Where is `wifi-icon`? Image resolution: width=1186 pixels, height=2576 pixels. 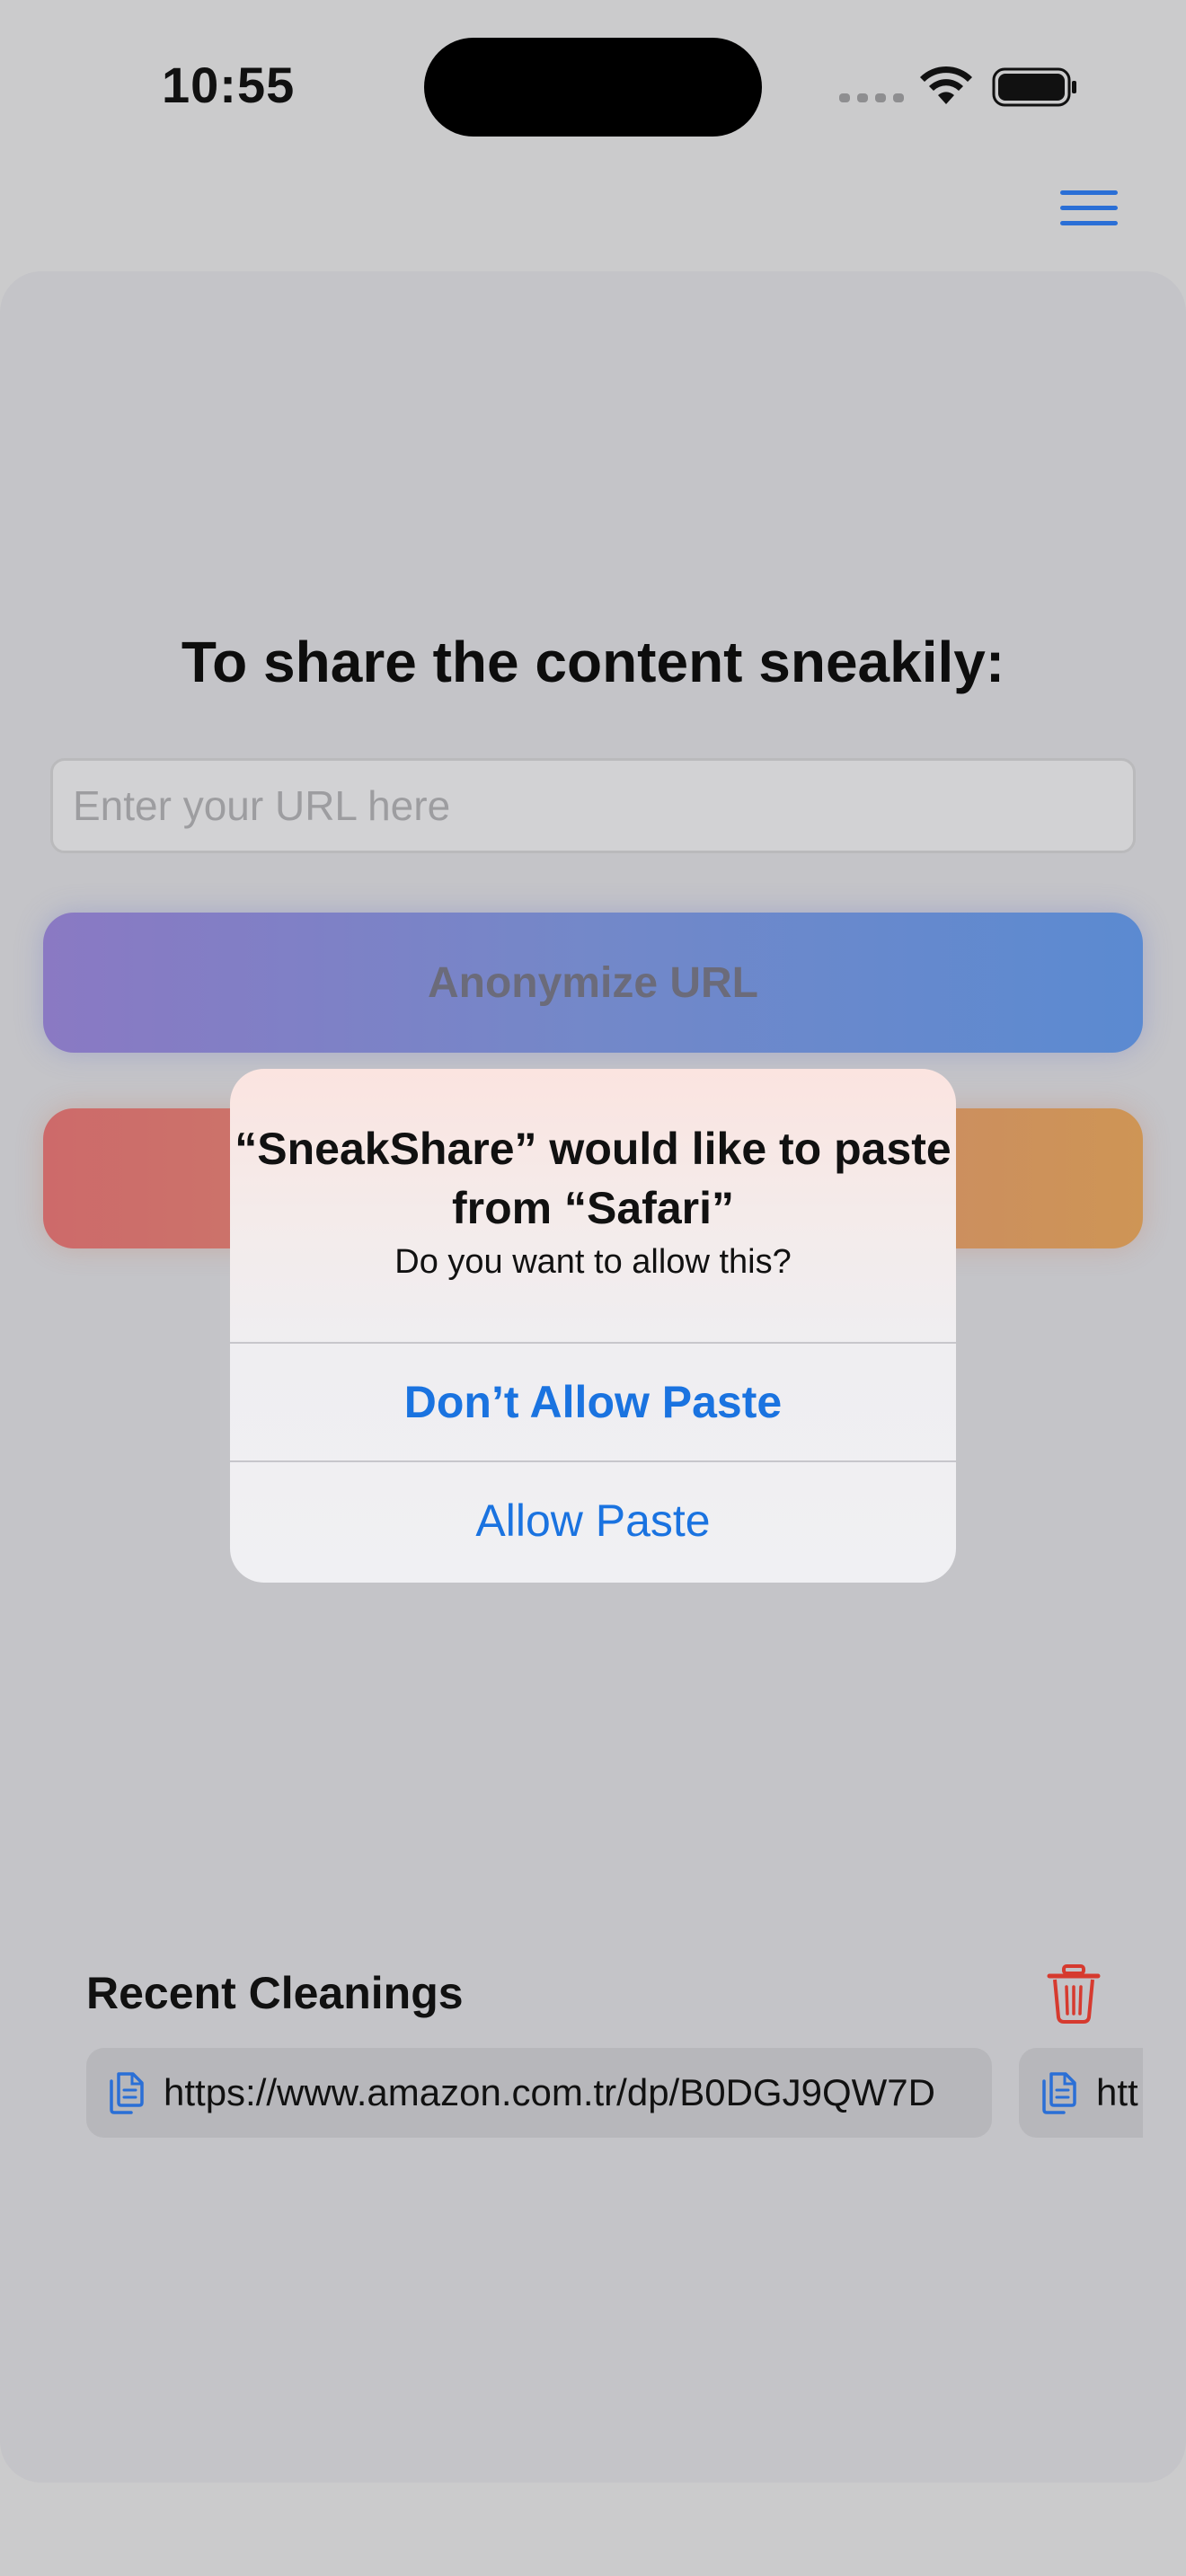
wifi-icon is located at coordinates (946, 85).